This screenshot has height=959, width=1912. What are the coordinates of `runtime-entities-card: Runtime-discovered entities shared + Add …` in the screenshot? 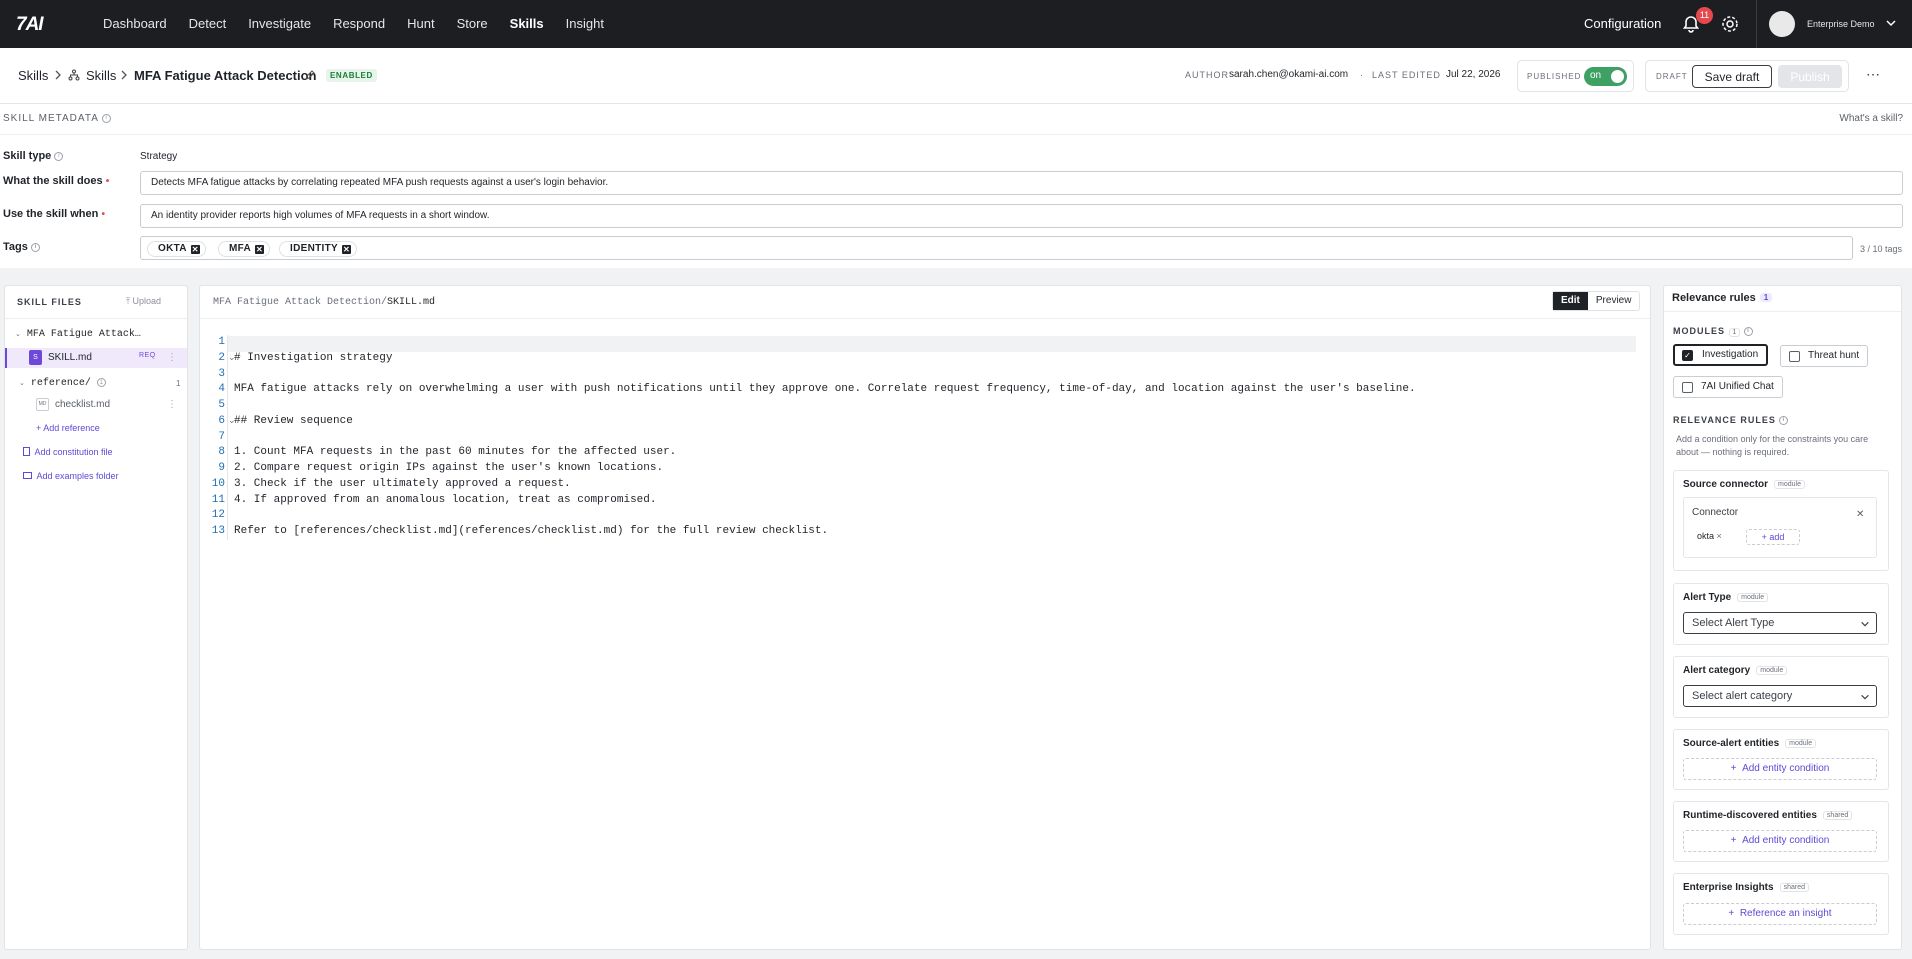 It's located at (1781, 831).